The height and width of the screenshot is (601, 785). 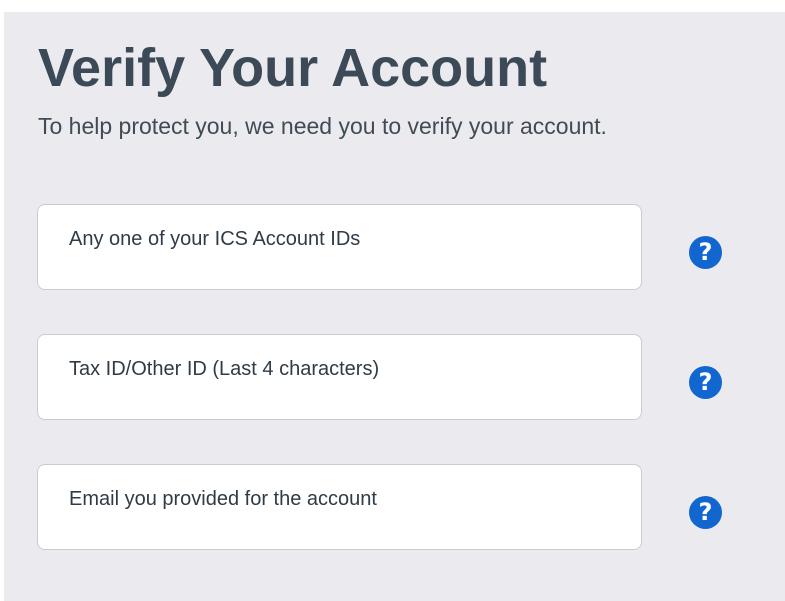 I want to click on tax-id-help-icon: ?, so click(x=705, y=382).